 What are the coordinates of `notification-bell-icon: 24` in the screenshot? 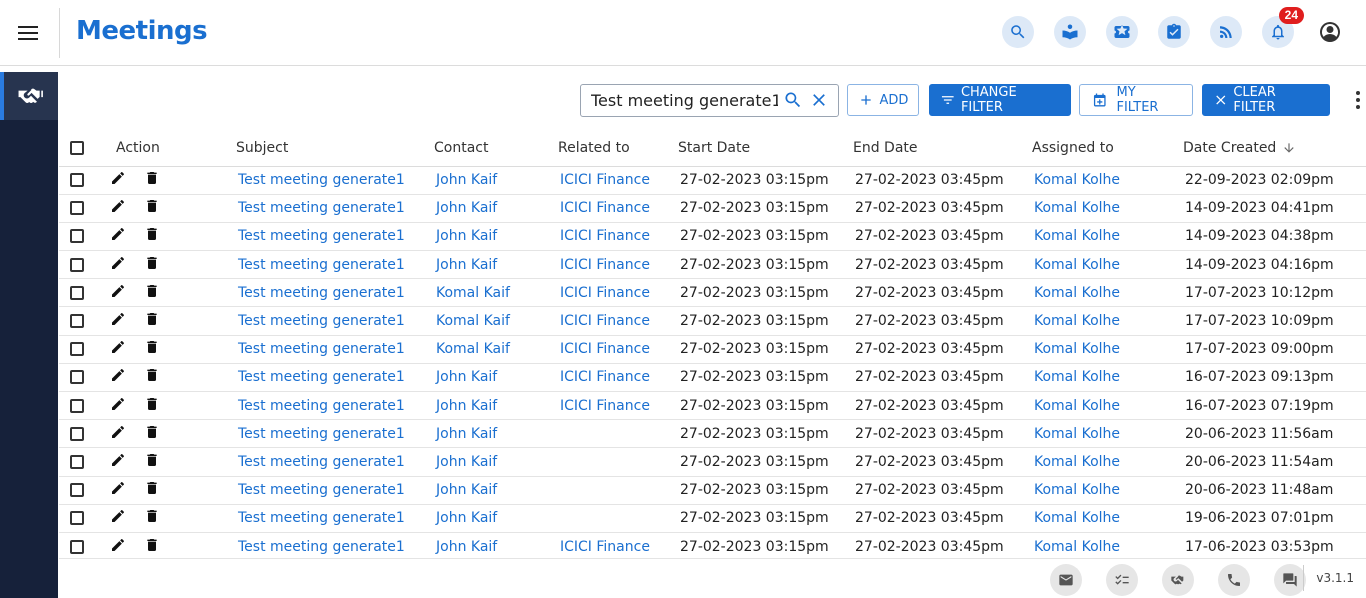 It's located at (1283, 27).